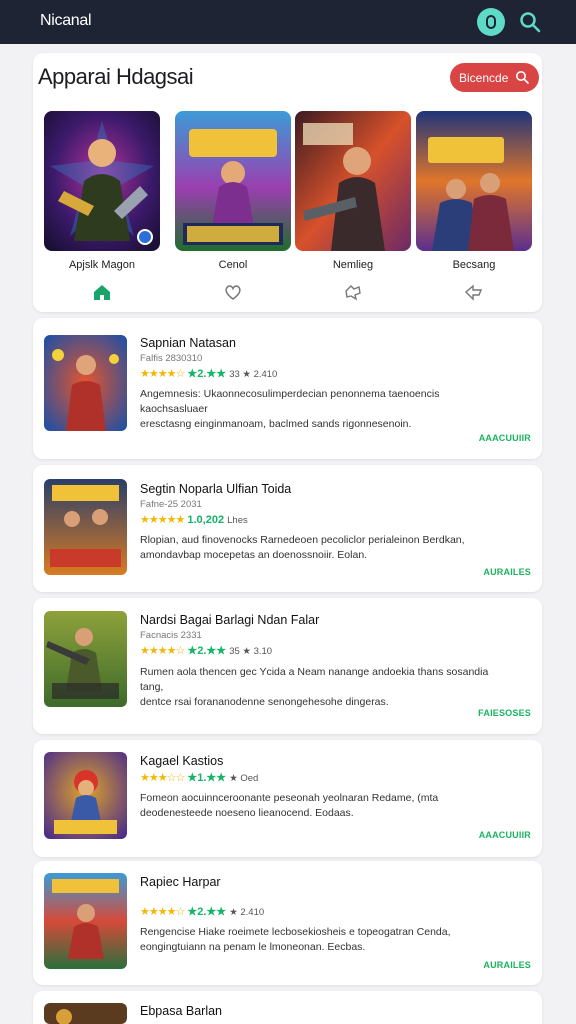 This screenshot has width=576, height=1024. I want to click on game-title: Kagael Kastios, so click(182, 761).